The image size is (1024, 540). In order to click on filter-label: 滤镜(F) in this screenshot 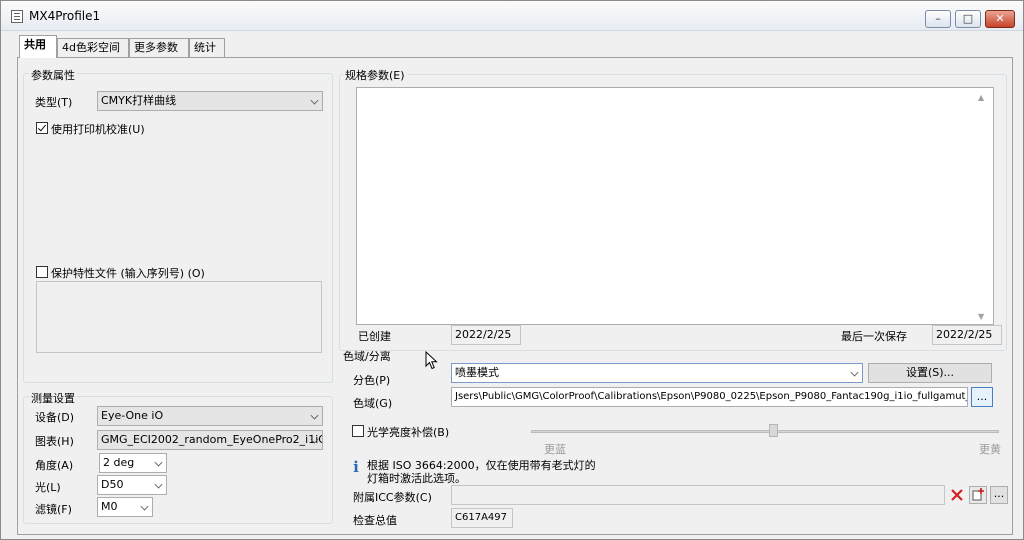, I will do `click(53, 509)`.